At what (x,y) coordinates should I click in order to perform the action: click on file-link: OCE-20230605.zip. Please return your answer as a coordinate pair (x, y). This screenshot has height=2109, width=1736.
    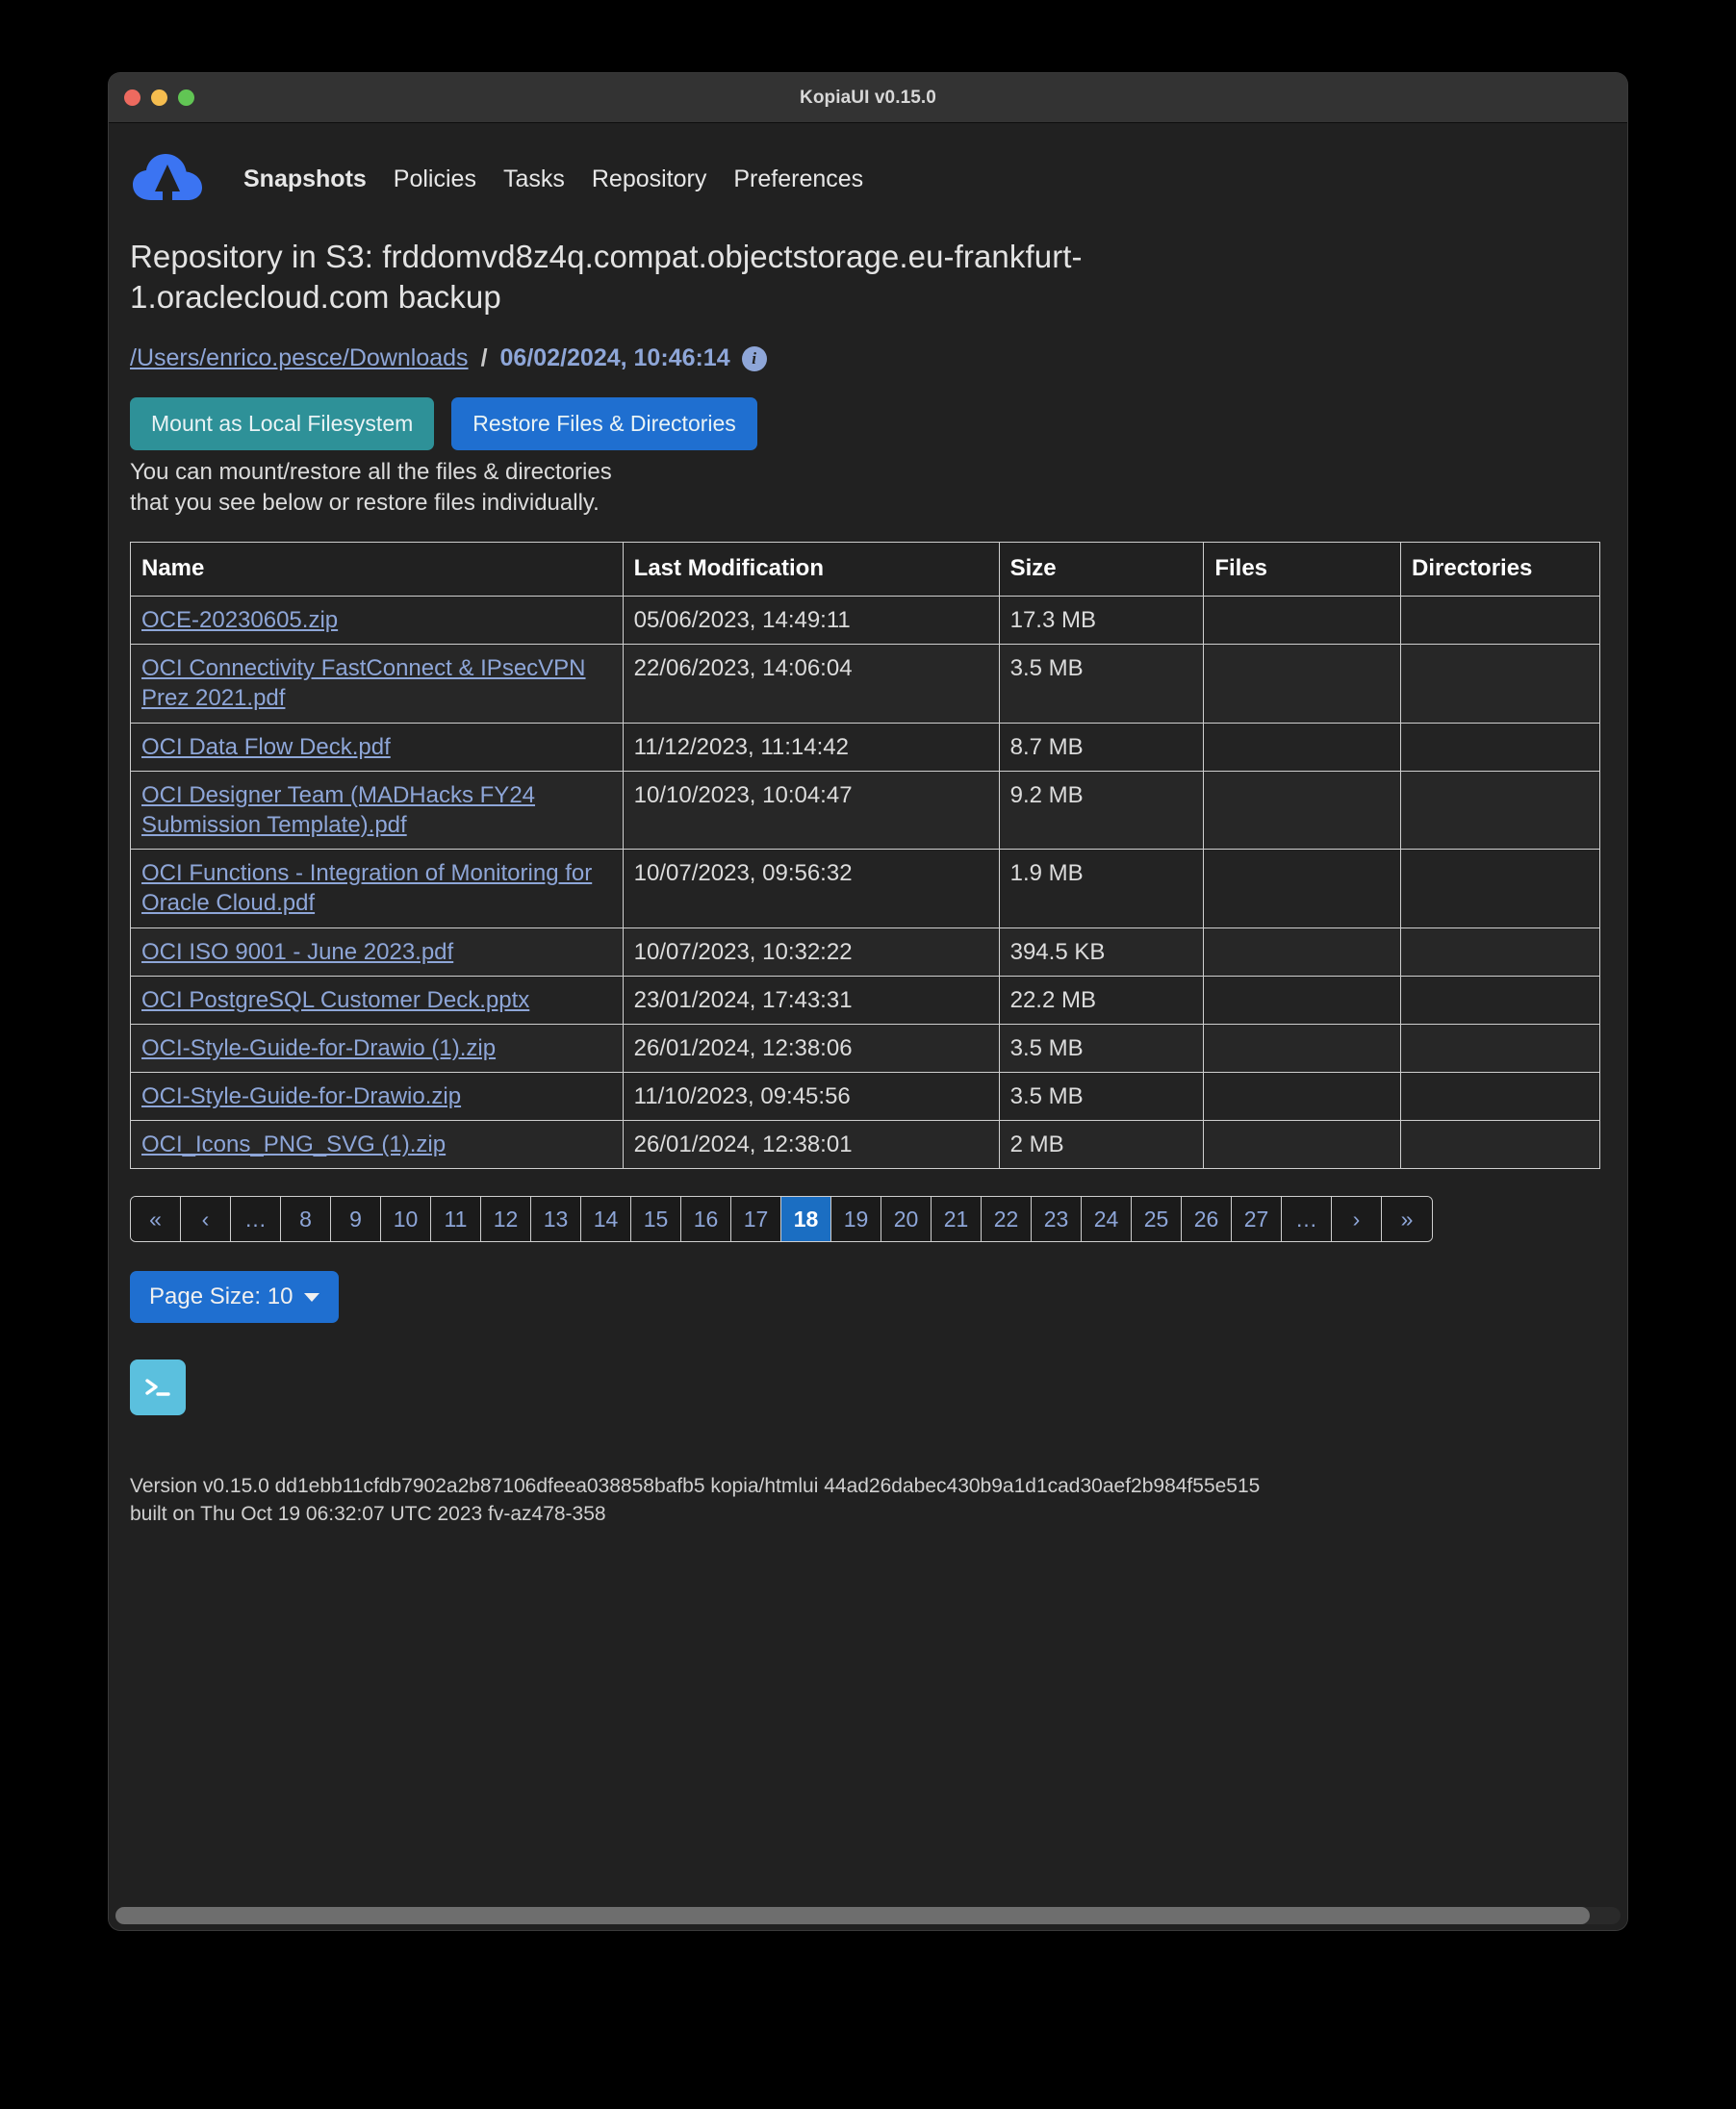
    Looking at the image, I should click on (239, 620).